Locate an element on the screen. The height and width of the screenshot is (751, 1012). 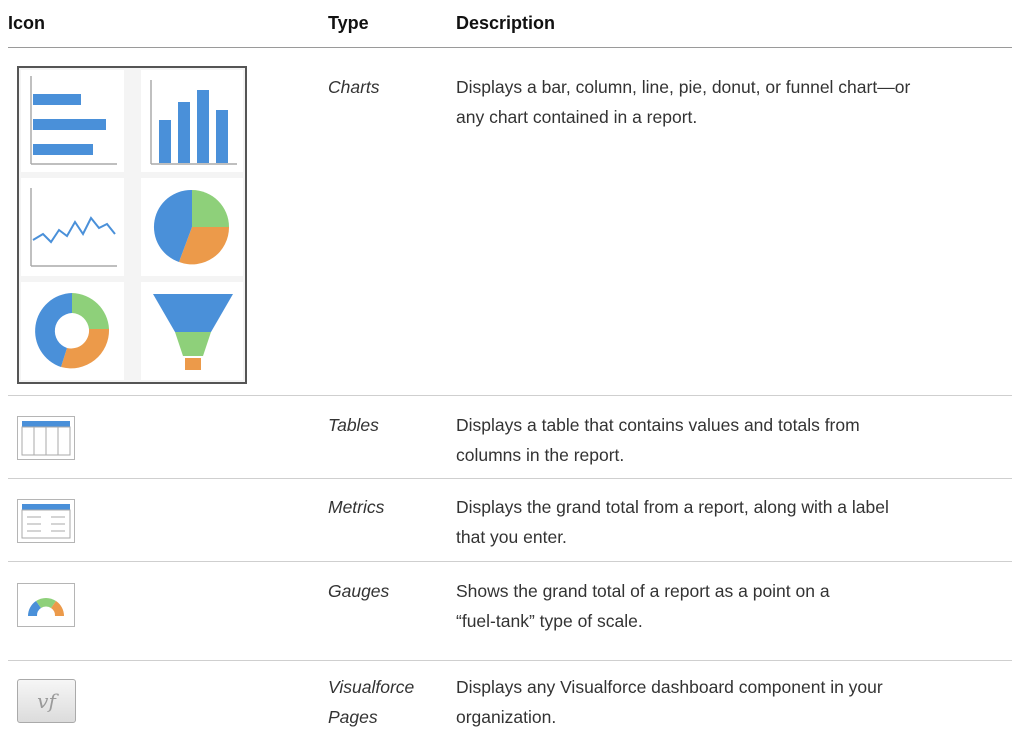
funnel-chart-icon is located at coordinates (192, 331).